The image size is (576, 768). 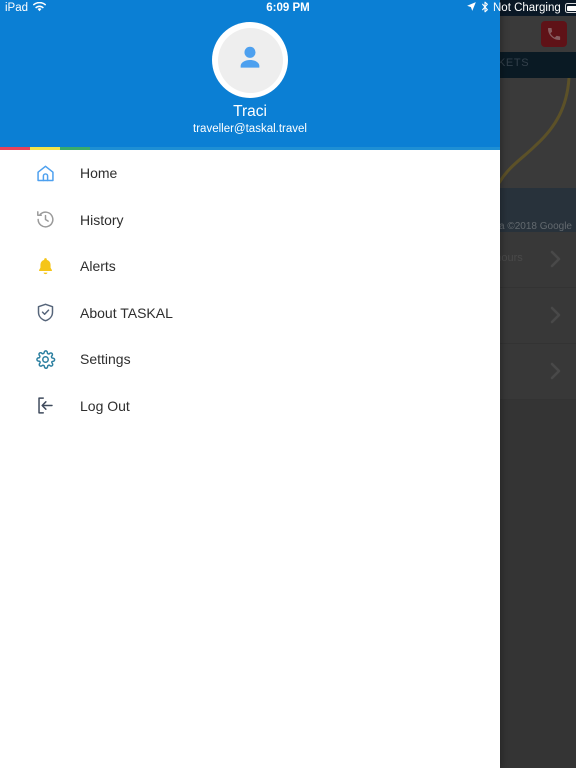 I want to click on shield-check-icon, so click(x=45, y=313).